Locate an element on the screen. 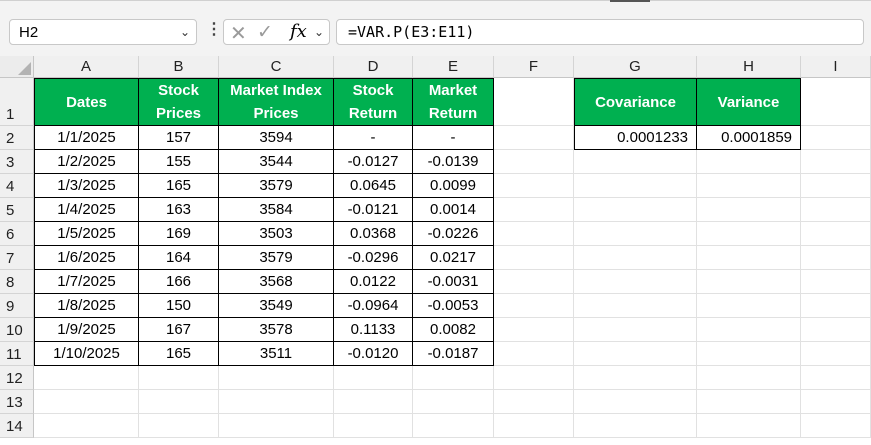 This screenshot has width=871, height=445. table-cell: 1/8/2025 is located at coordinates (86, 306).